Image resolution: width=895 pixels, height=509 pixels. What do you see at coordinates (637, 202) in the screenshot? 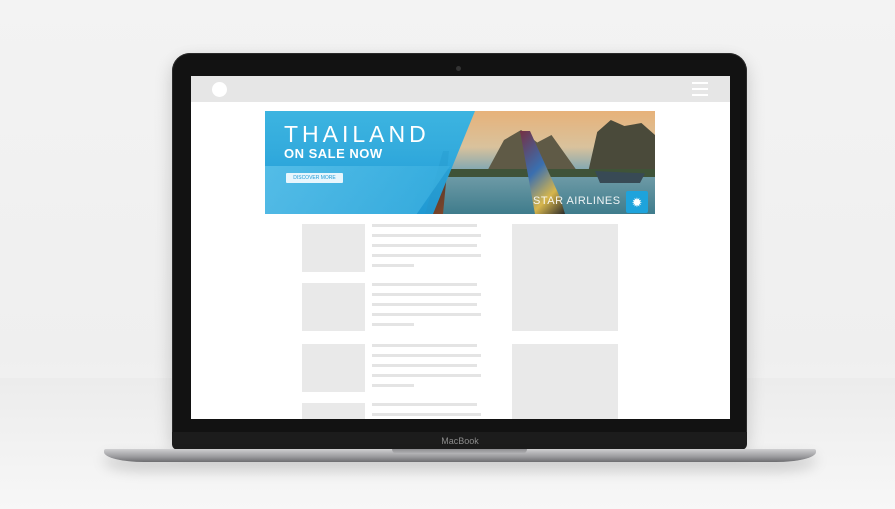
I see `sun-icon: ✹` at bounding box center [637, 202].